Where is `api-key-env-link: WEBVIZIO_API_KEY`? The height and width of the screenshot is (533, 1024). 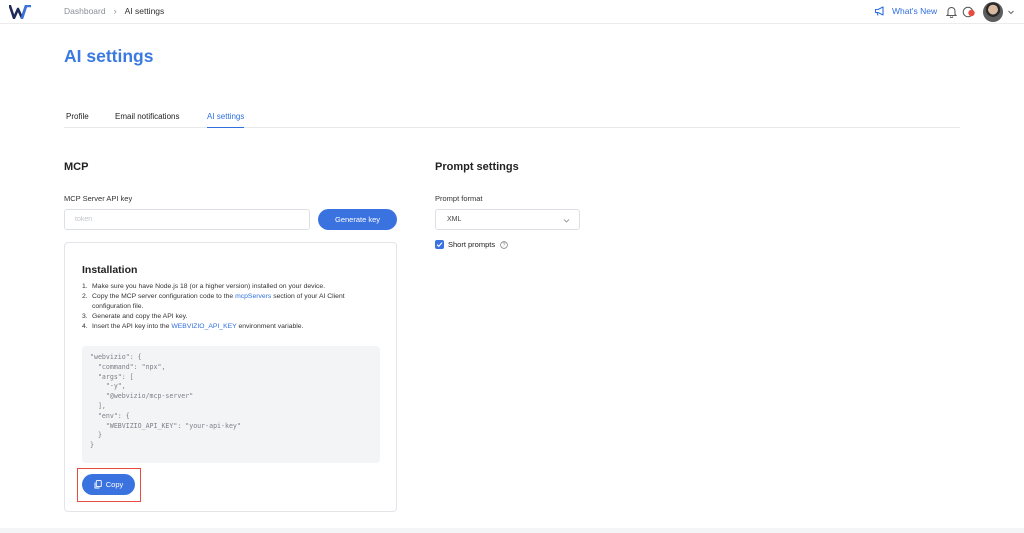
api-key-env-link: WEBVIZIO_API_KEY is located at coordinates (203, 326).